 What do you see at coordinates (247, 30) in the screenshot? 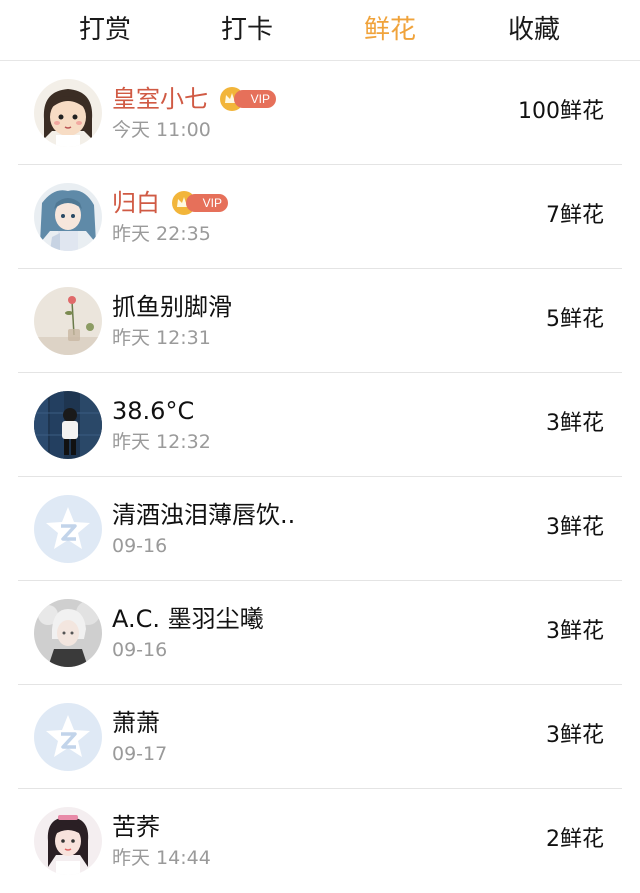
I see `tab-checkin: 打卡` at bounding box center [247, 30].